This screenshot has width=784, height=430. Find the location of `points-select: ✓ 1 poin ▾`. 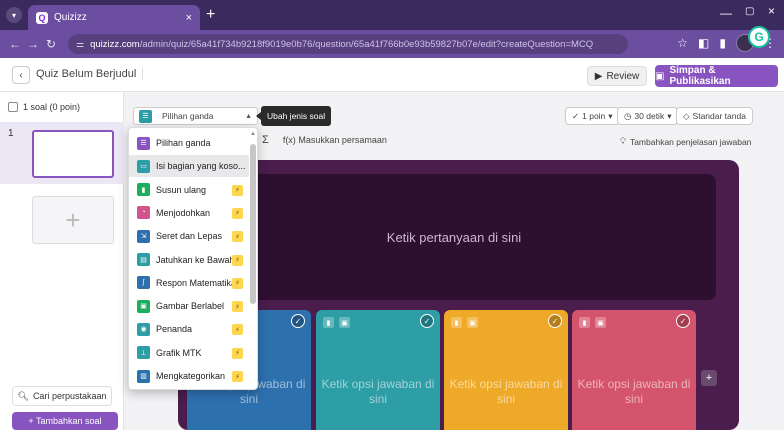

points-select: ✓ 1 poin ▾ is located at coordinates (592, 116).